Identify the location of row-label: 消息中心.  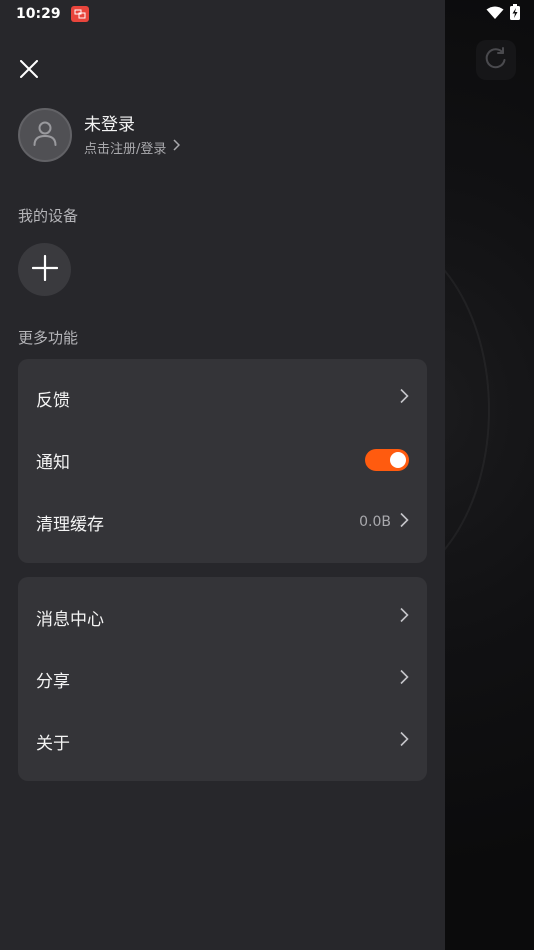
(70, 619).